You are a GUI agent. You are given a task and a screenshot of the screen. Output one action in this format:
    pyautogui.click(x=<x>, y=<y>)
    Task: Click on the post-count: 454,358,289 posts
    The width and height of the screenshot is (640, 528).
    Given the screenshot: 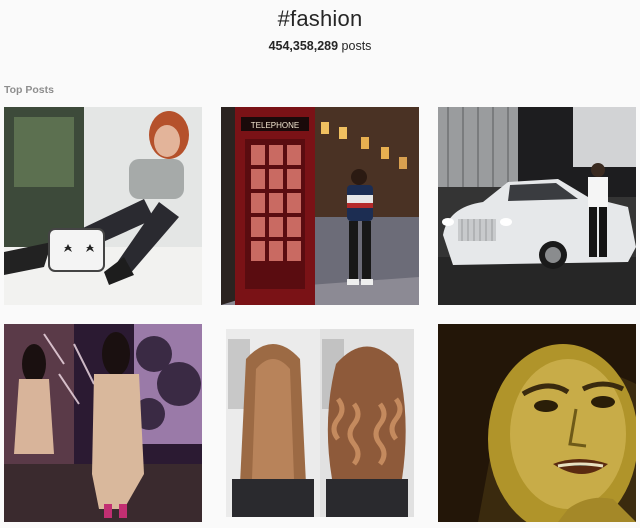 What is the action you would take?
    pyautogui.click(x=320, y=46)
    